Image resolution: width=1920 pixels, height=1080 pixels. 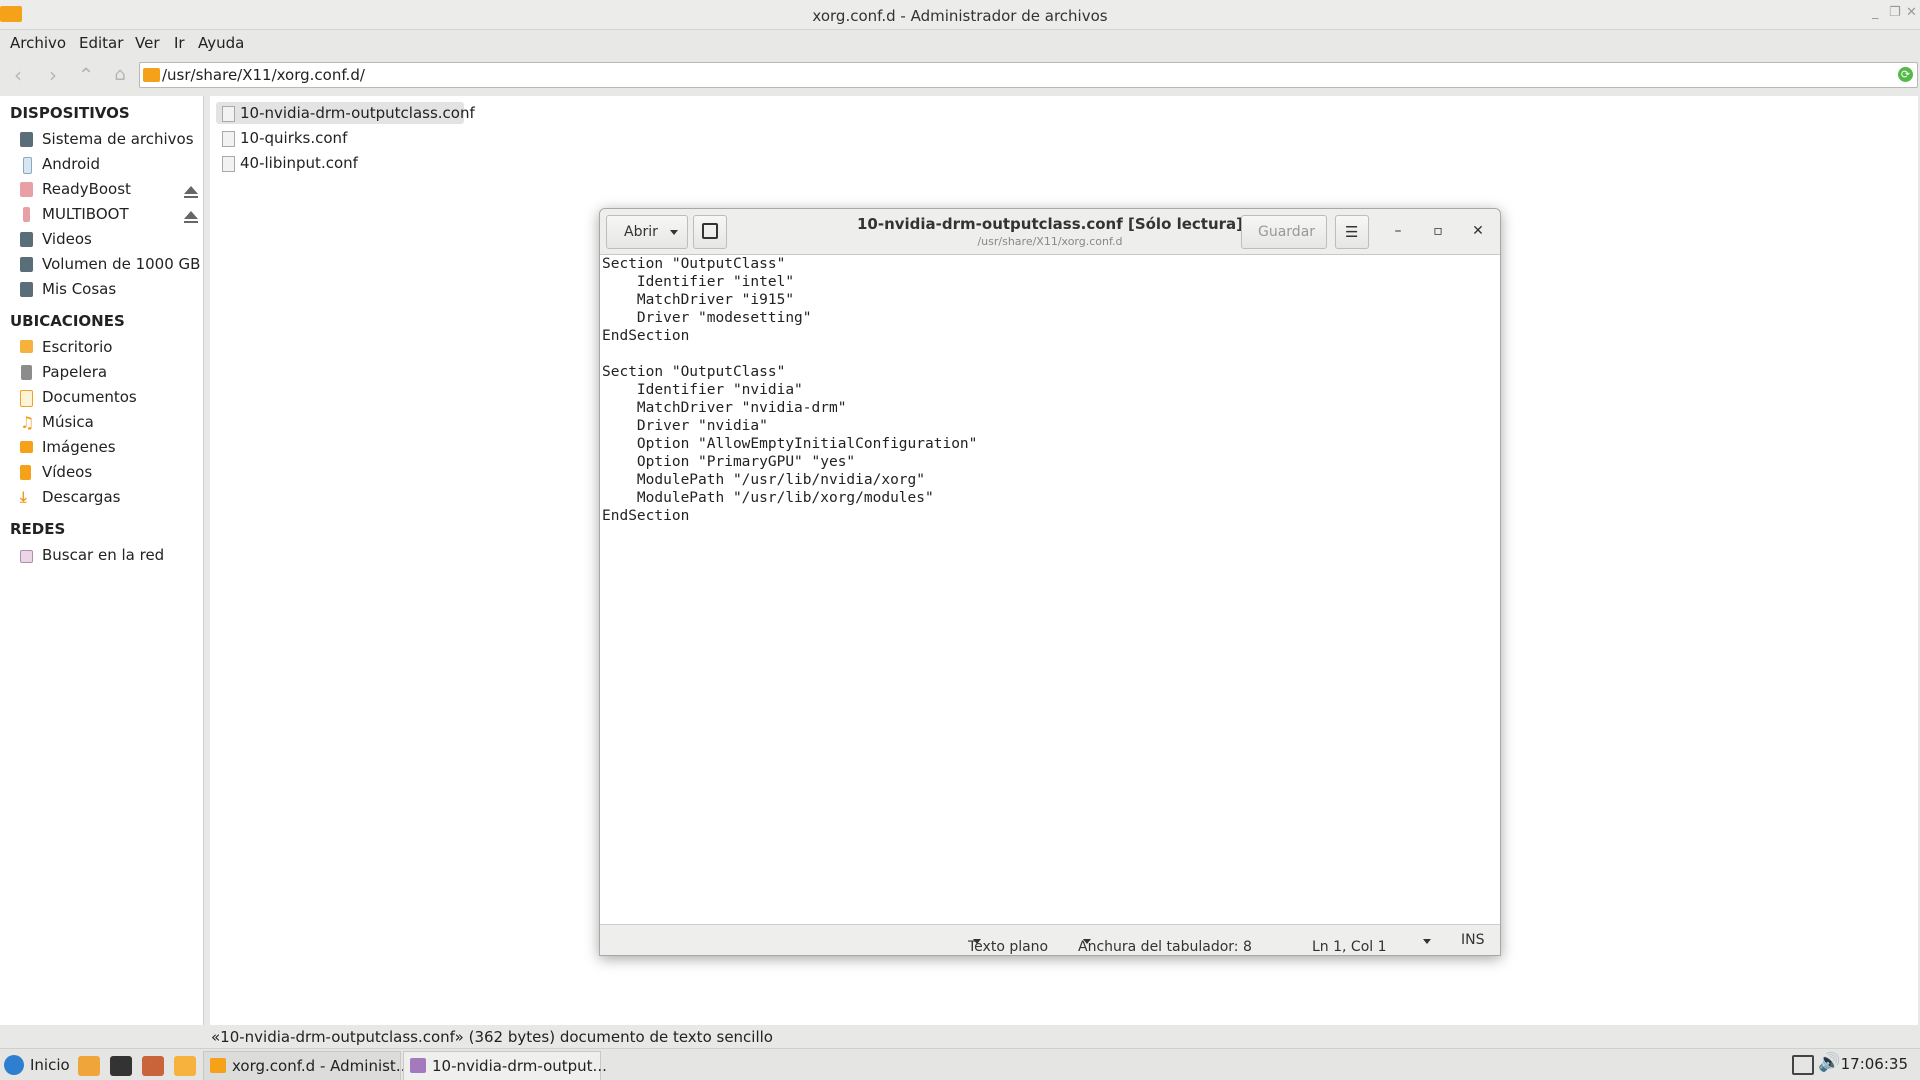 What do you see at coordinates (27, 165) in the screenshot?
I see `phone-icon` at bounding box center [27, 165].